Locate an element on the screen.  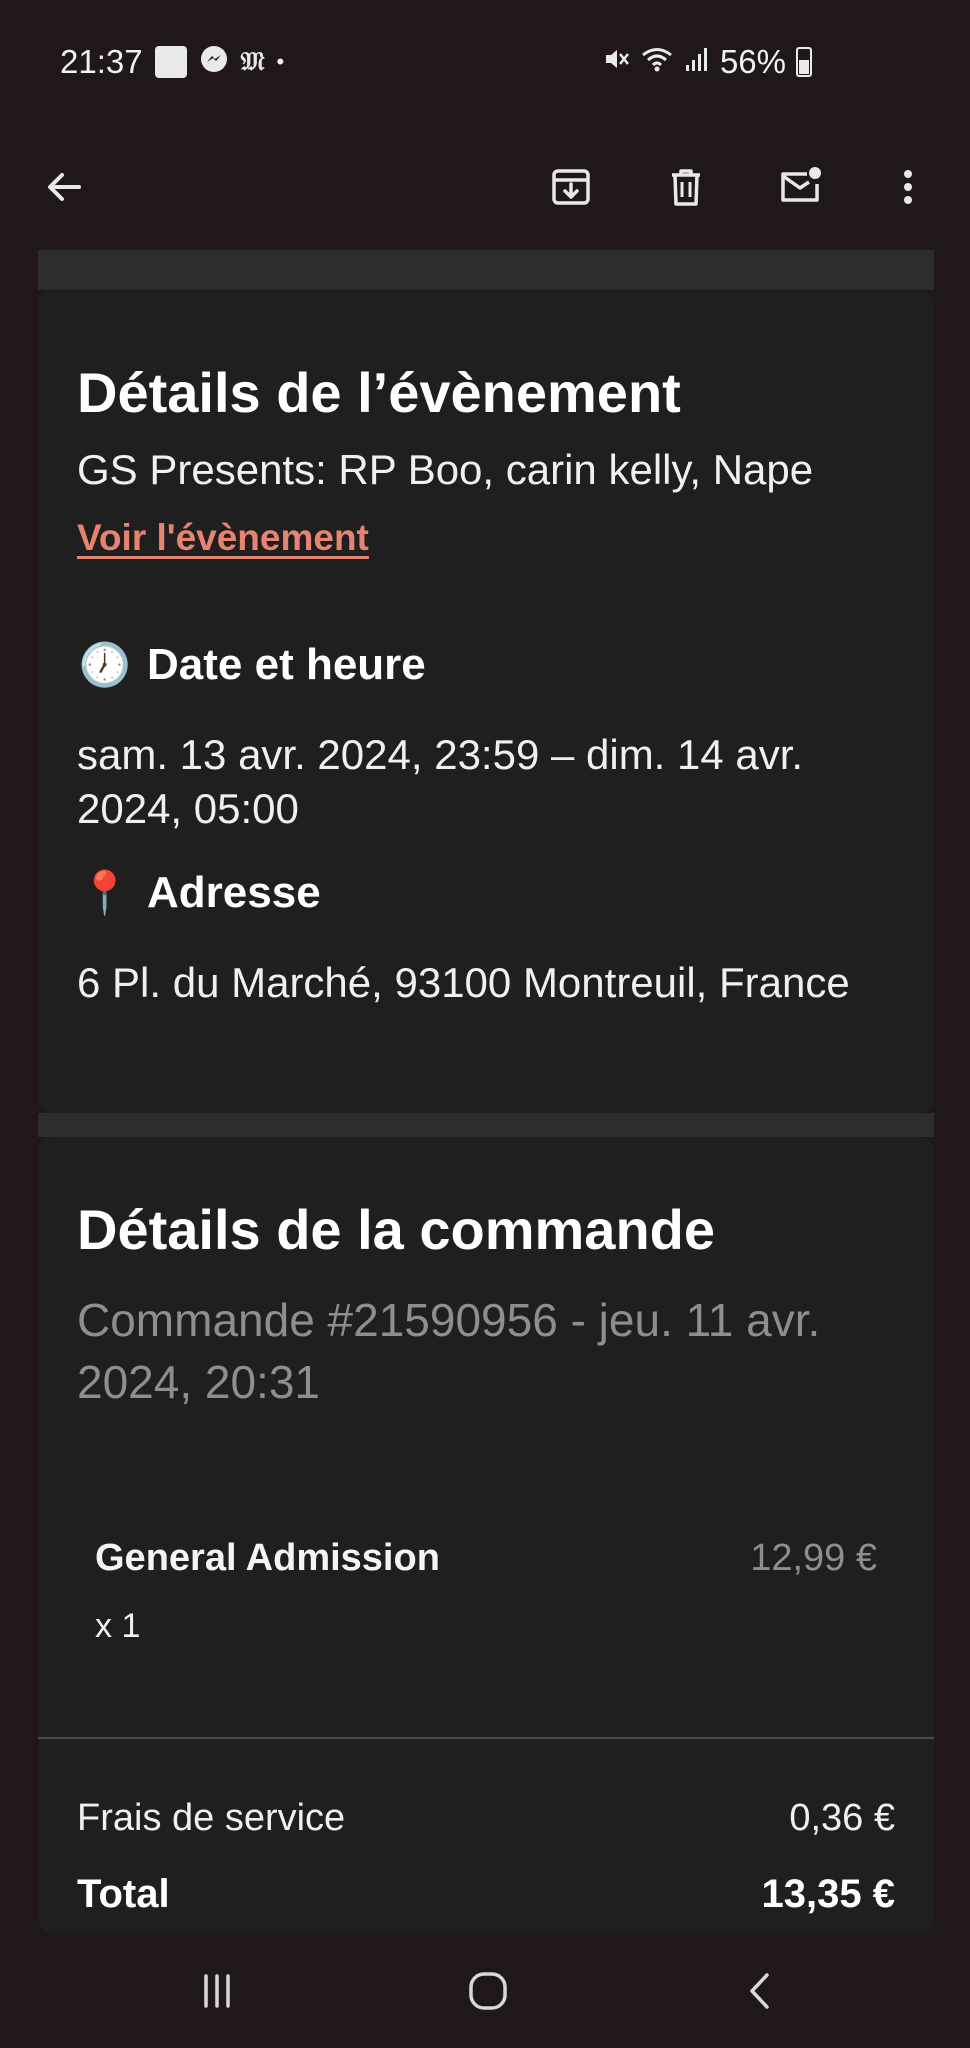
screenshot-icon is located at coordinates (170, 62).